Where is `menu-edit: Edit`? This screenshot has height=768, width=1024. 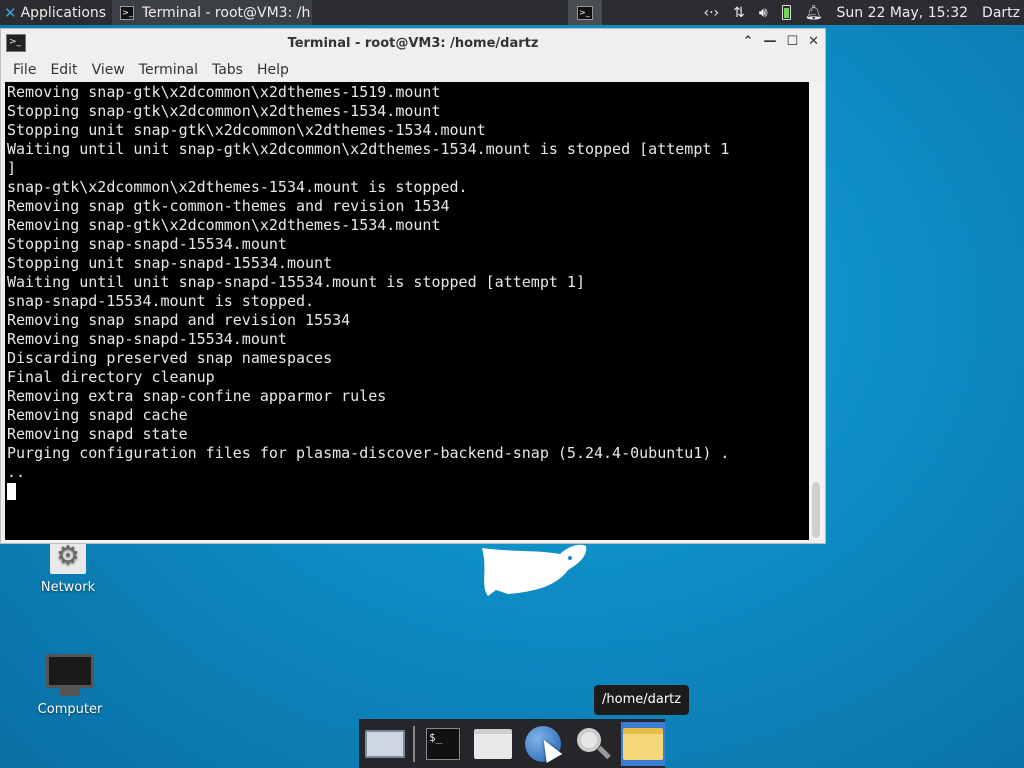
menu-edit: Edit is located at coordinates (63, 70).